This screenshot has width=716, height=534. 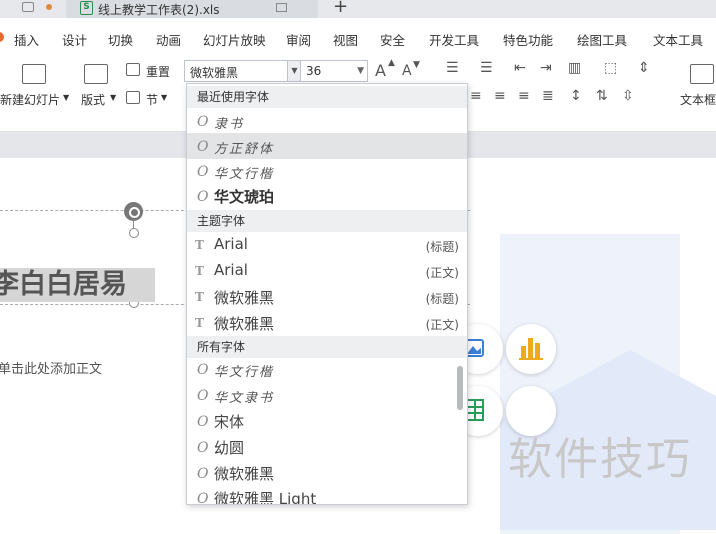 I want to click on font-item-yahei-body: T 微软雅黑 (正文), so click(x=327, y=323).